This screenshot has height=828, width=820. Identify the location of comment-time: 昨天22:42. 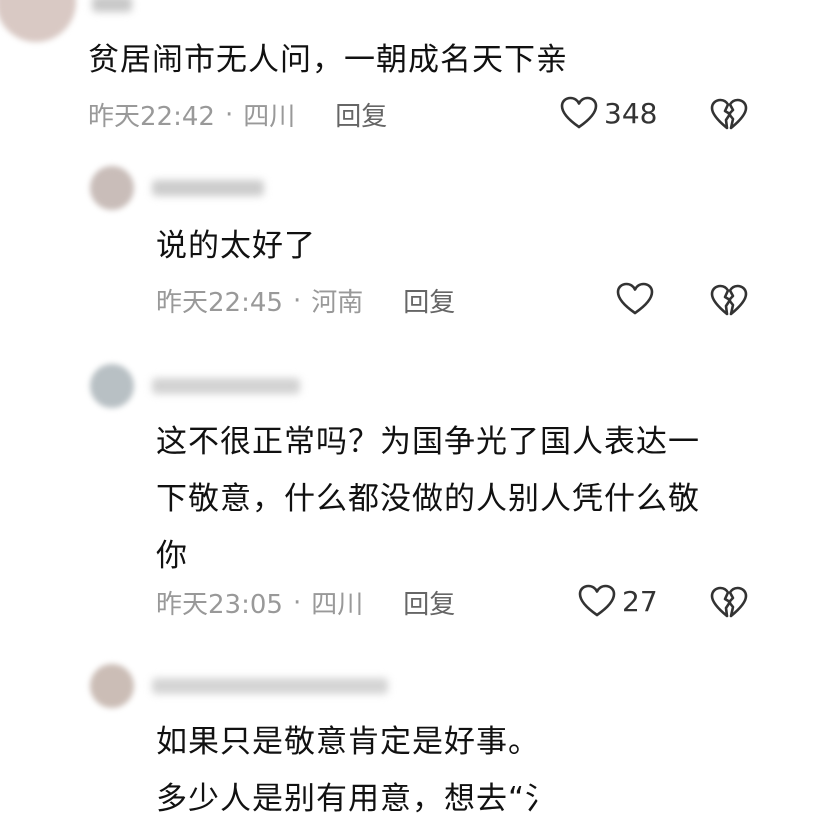
(151, 117).